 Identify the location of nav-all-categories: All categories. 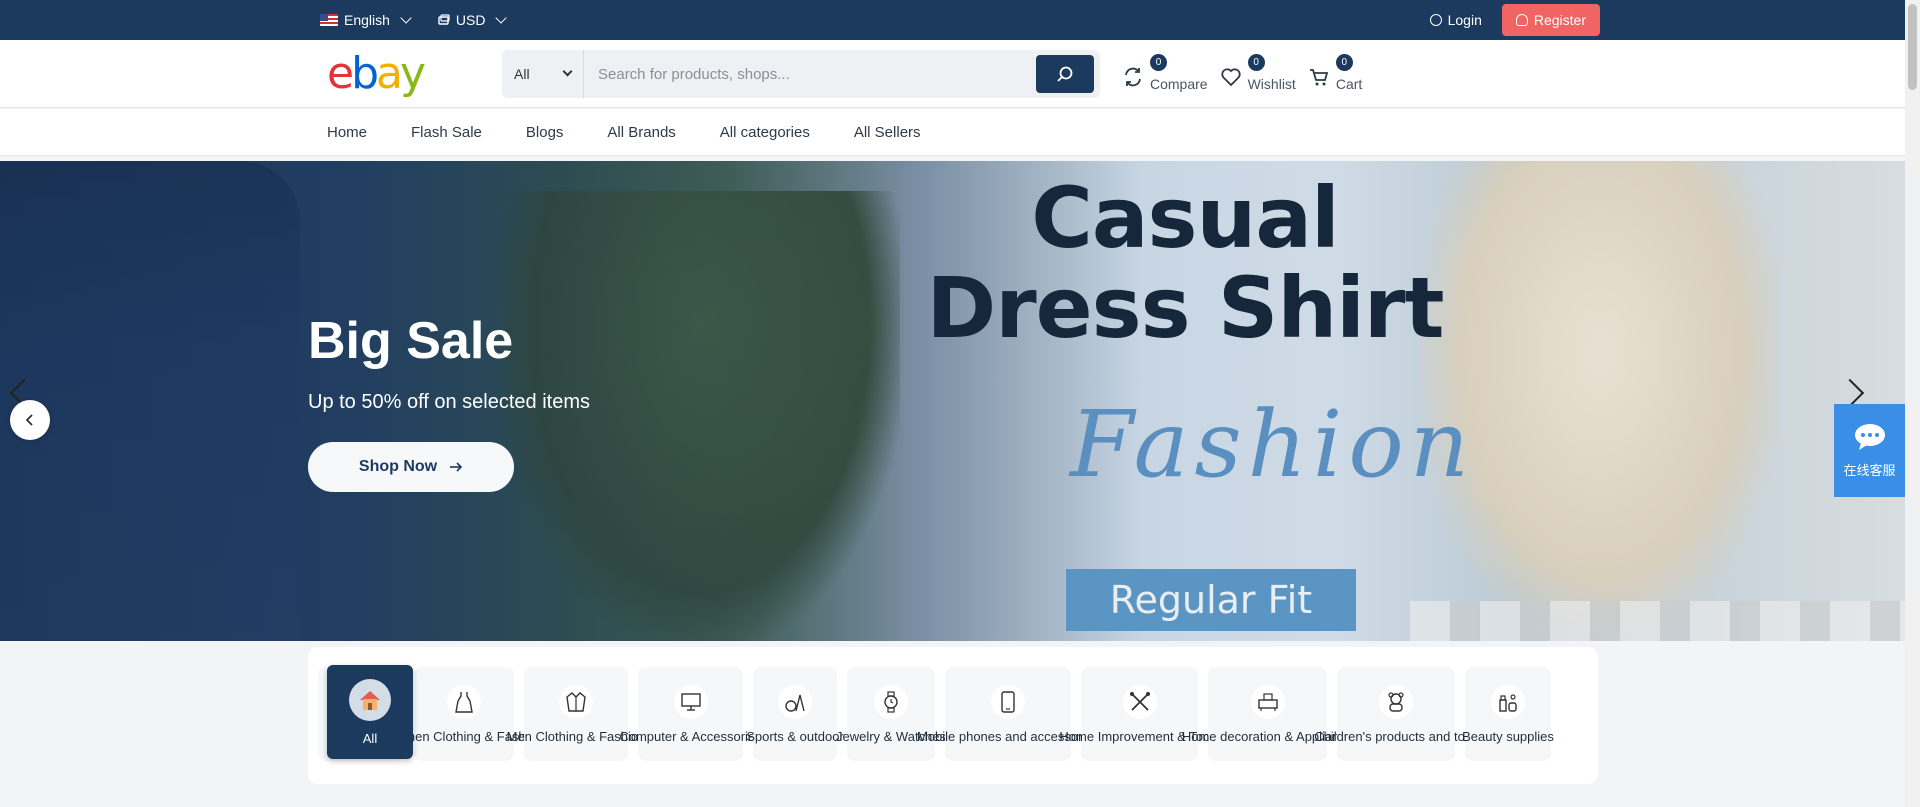
(765, 132).